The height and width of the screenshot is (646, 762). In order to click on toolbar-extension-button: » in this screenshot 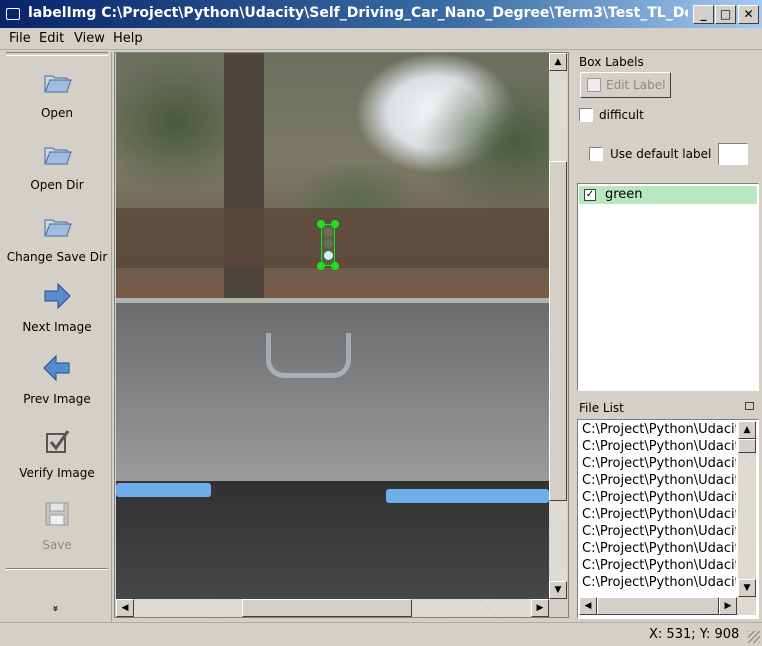, I will do `click(55, 608)`.